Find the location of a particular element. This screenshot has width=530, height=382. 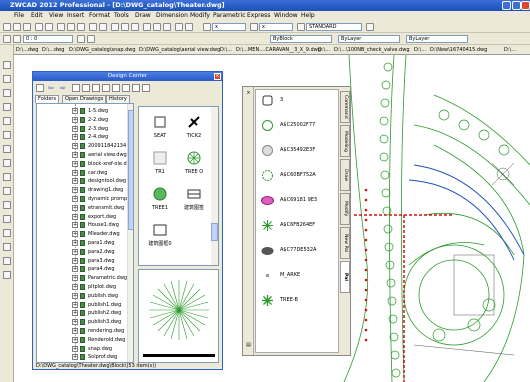

file-tab: D:\...\100NB_check_valve.dwg is located at coordinates (372, 49).